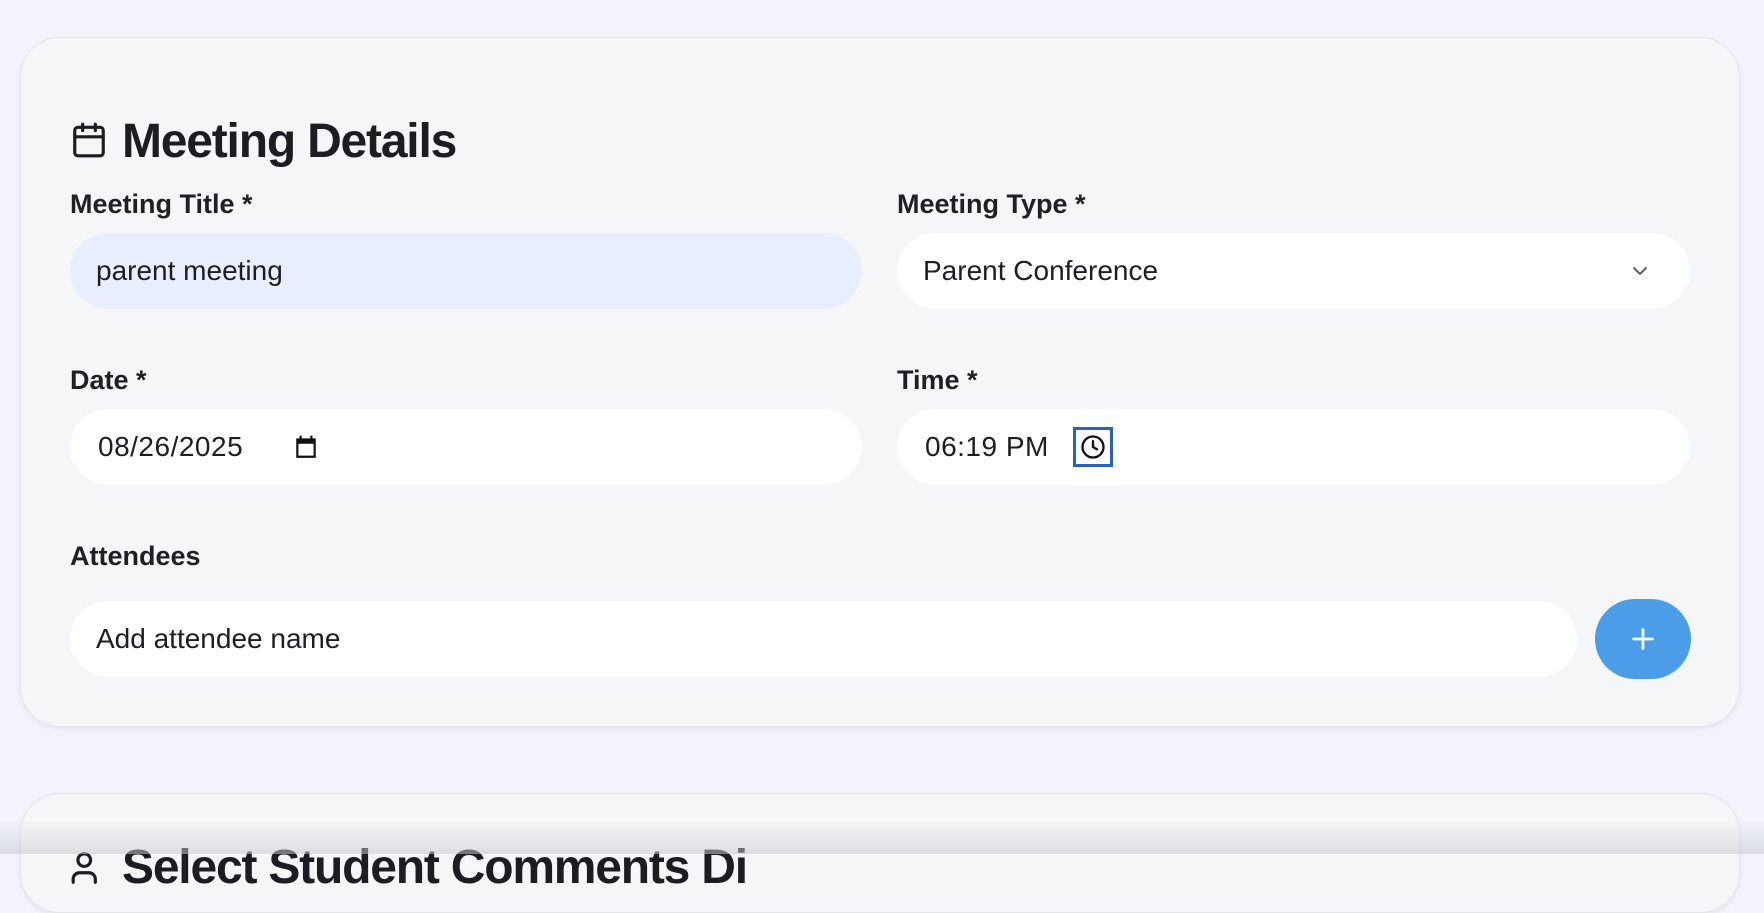 This screenshot has height=913, width=1764. I want to click on meeting-type-select: Parent Conference, so click(1293, 271).